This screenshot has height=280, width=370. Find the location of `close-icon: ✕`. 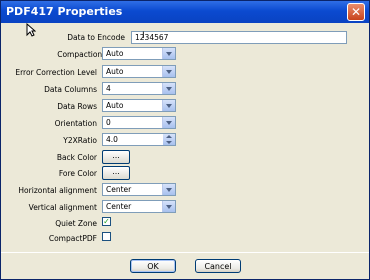

close-icon: ✕ is located at coordinates (356, 12).